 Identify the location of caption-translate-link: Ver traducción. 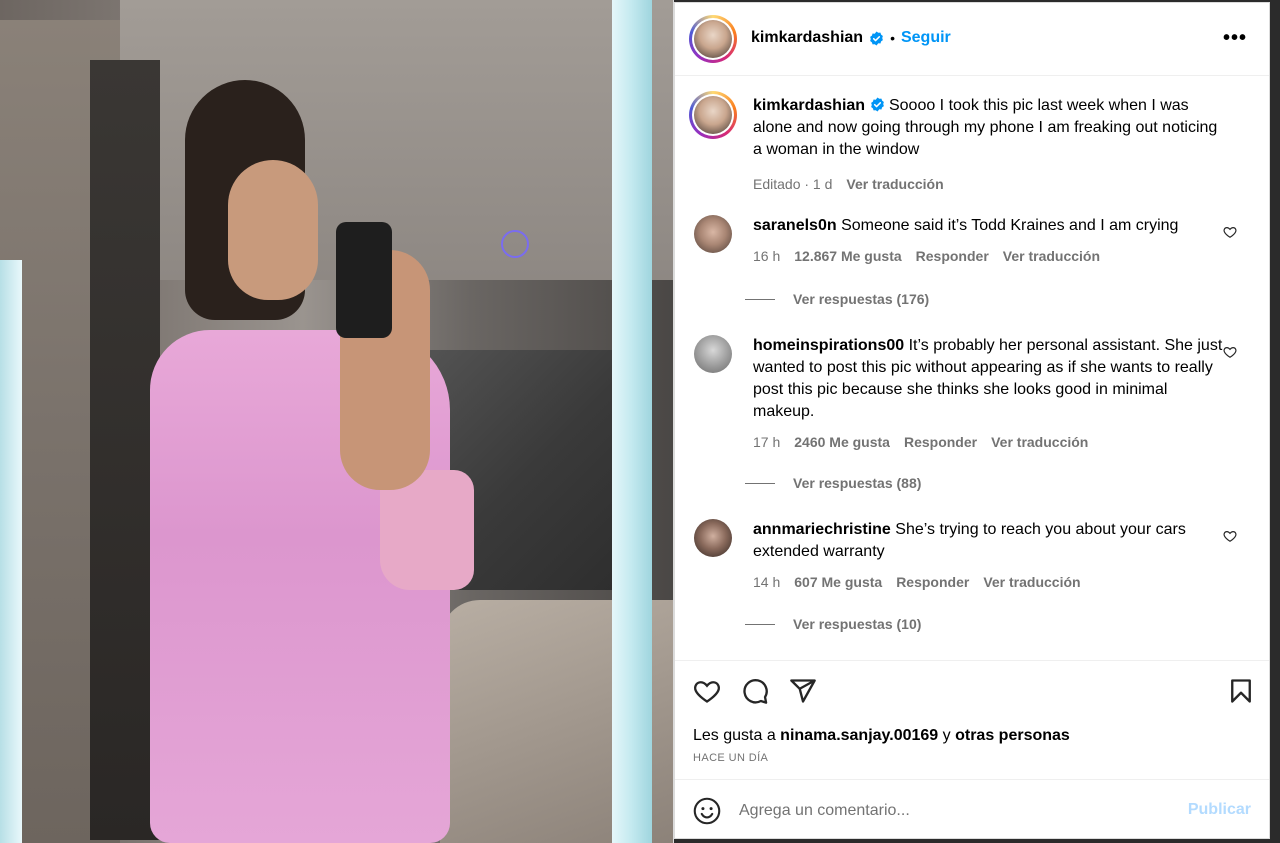
(894, 184).